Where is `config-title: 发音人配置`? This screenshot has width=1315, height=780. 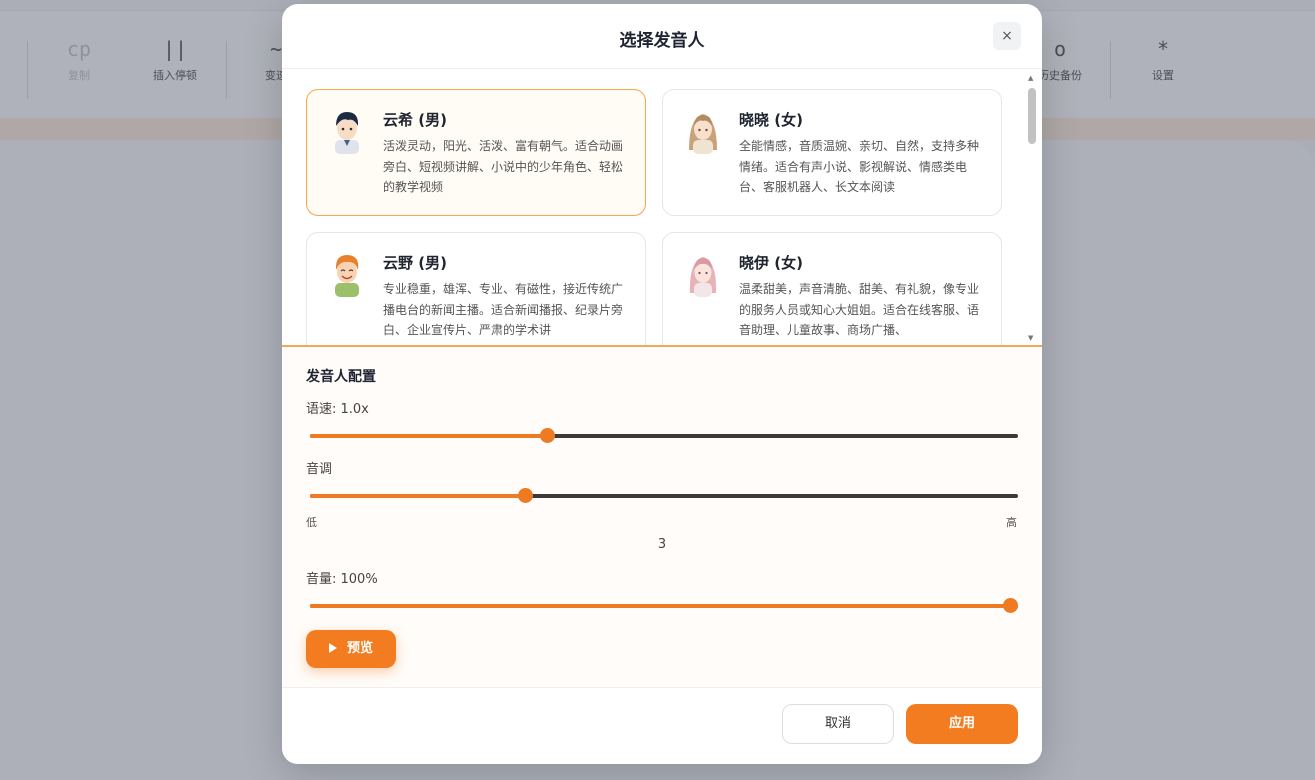 config-title: 发音人配置 is located at coordinates (341, 377).